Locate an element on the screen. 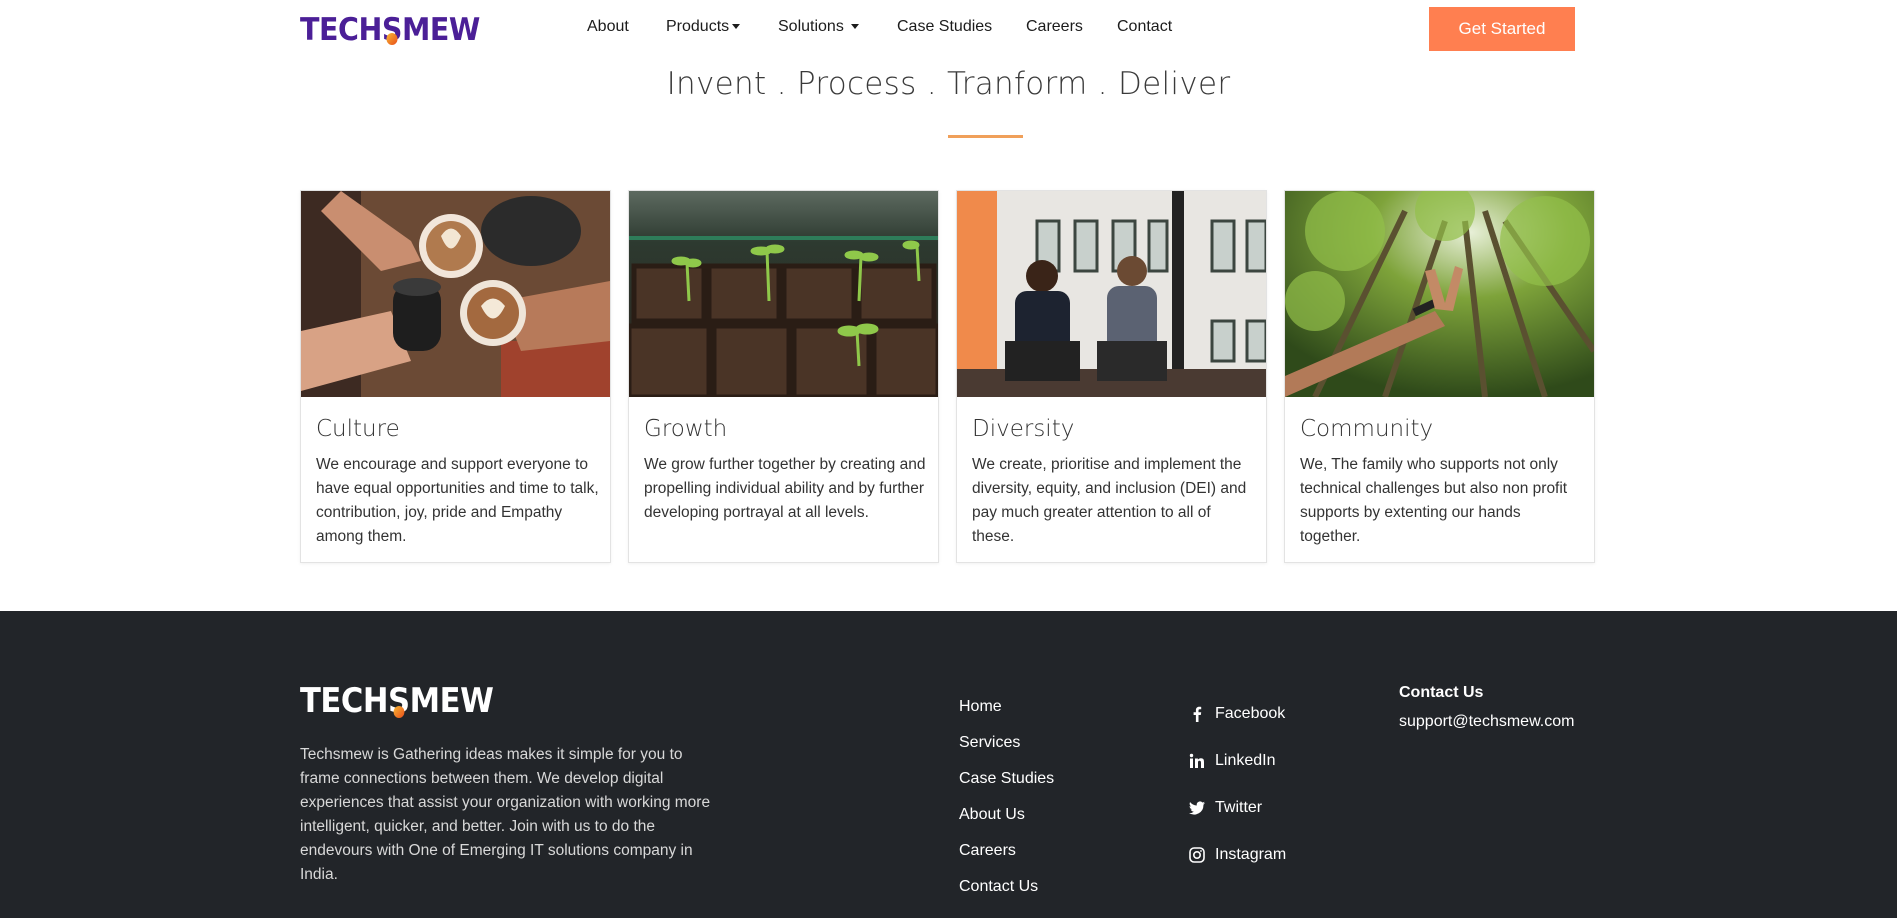 The height and width of the screenshot is (918, 1897). get-started-button: Get Started is located at coordinates (1502, 29).